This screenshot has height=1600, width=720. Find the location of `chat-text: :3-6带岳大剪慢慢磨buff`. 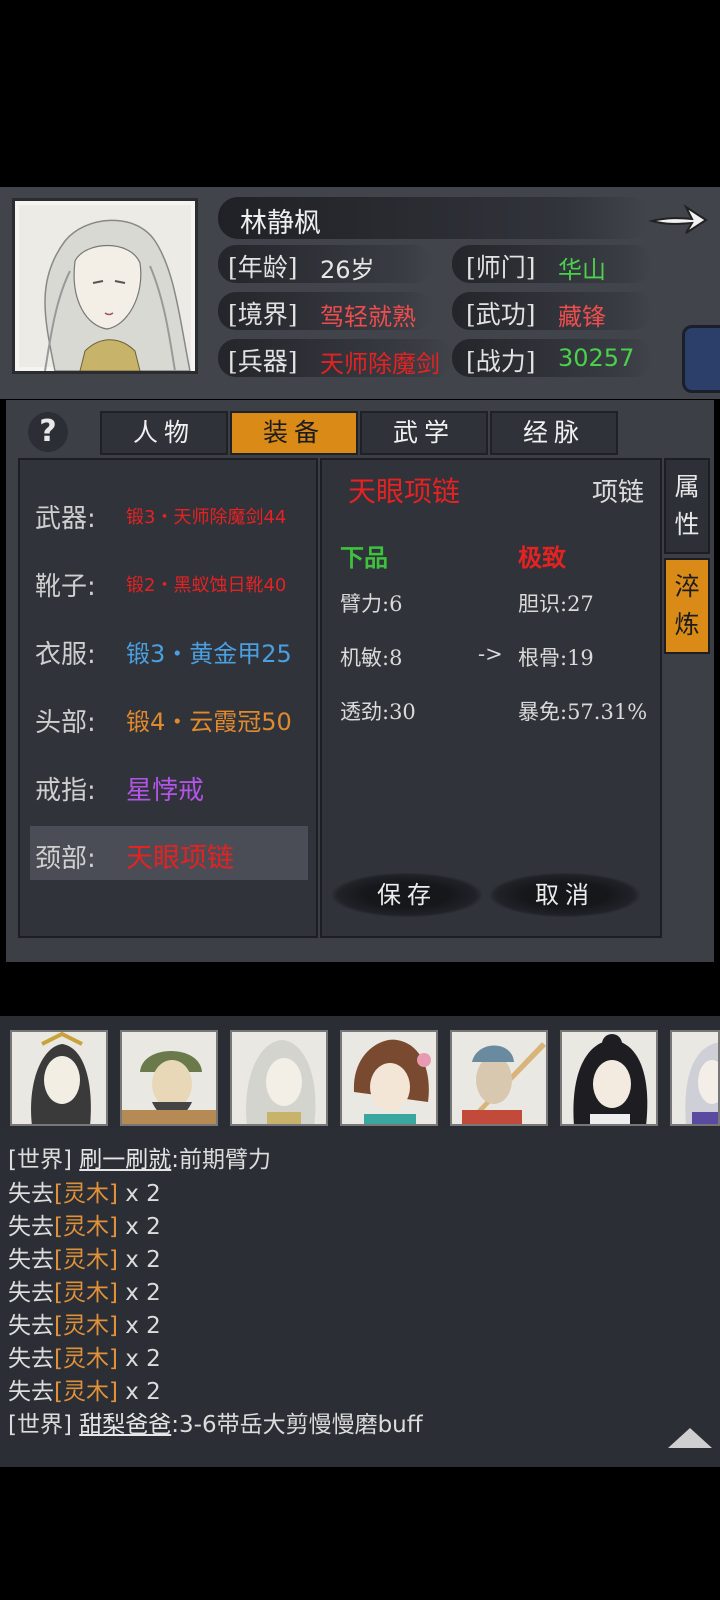

chat-text: :3-6带岳大剪慢慢磨buff is located at coordinates (297, 1425).